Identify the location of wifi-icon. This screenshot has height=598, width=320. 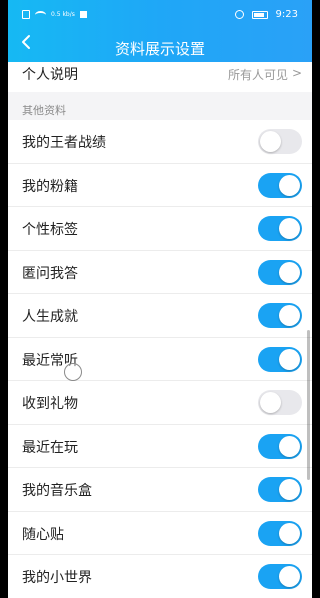
(40, 14).